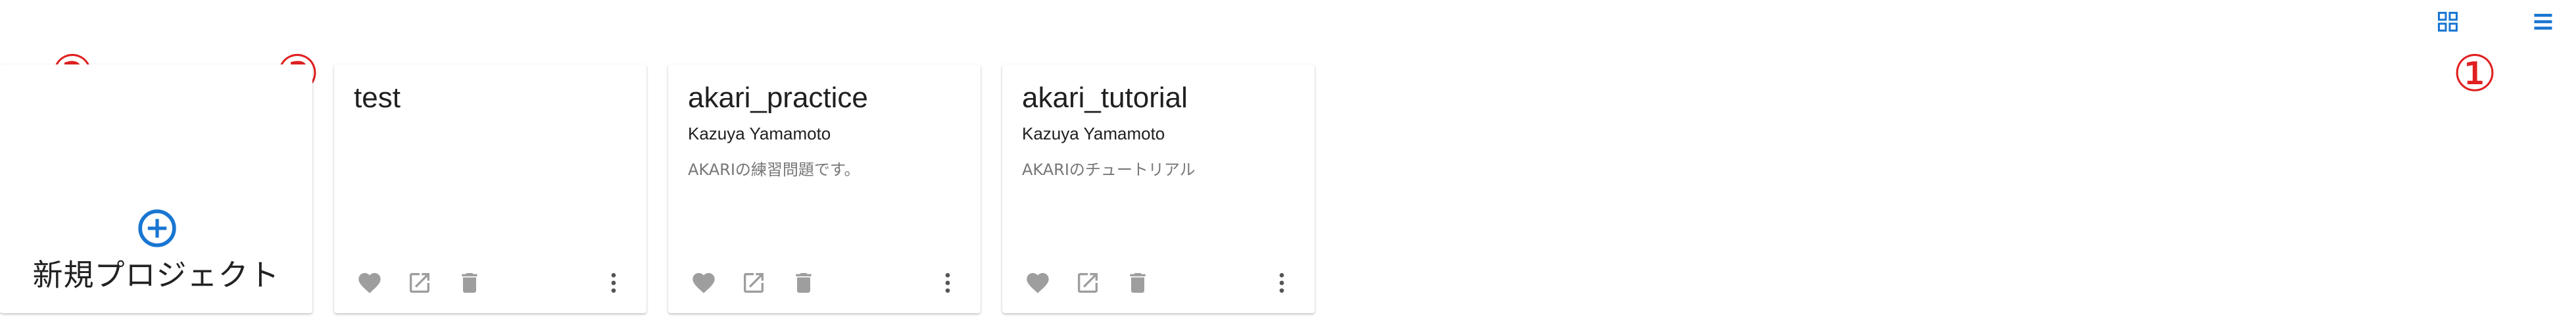 The height and width of the screenshot is (325, 2576). I want to click on add-circle-icon, so click(157, 228).